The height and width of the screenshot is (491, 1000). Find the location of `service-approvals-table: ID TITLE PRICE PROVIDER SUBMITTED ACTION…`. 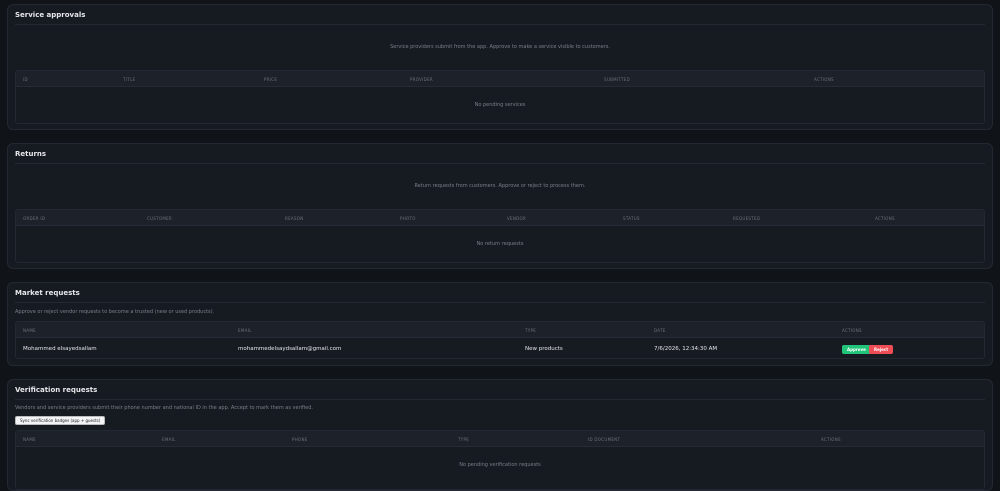

service-approvals-table: ID TITLE PRICE PROVIDER SUBMITTED ACTION… is located at coordinates (500, 97).